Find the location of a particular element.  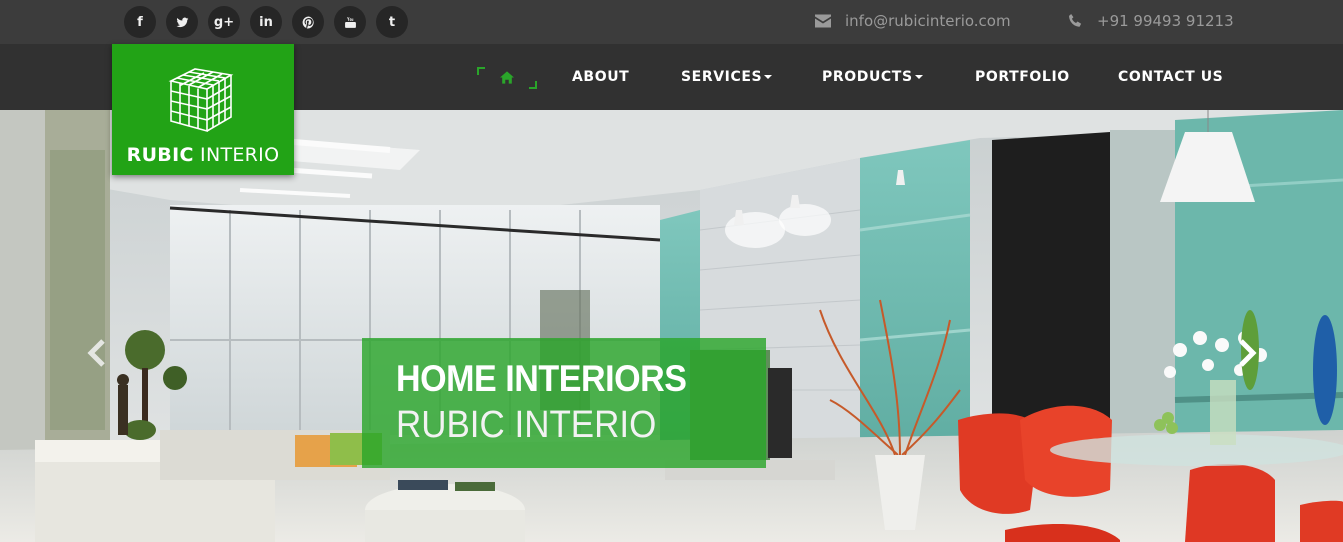

social-links: f g+ in t is located at coordinates (266, 22).